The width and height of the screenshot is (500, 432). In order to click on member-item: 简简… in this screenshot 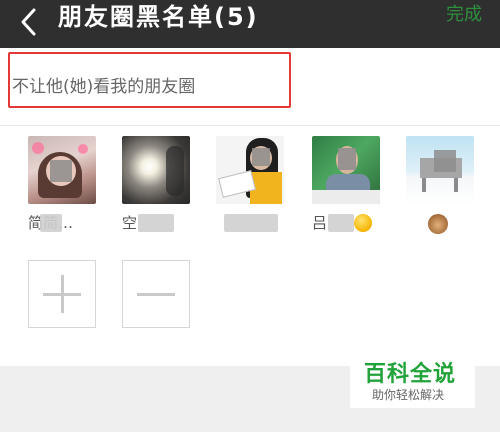, I will do `click(62, 185)`.